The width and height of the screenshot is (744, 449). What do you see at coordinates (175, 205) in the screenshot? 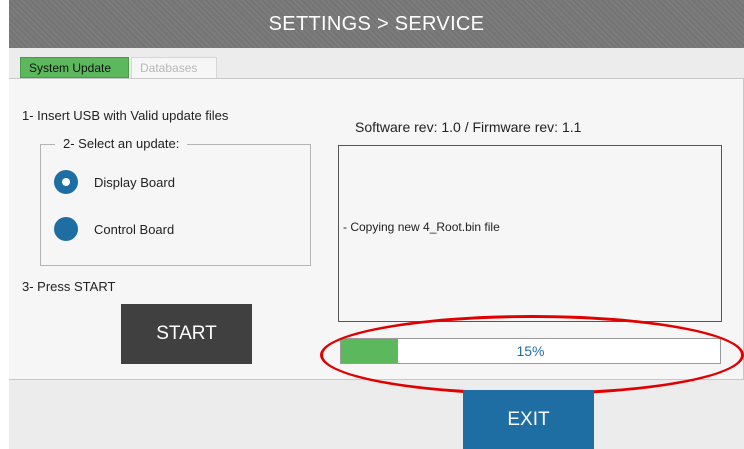
I see `update-select-group` at bounding box center [175, 205].